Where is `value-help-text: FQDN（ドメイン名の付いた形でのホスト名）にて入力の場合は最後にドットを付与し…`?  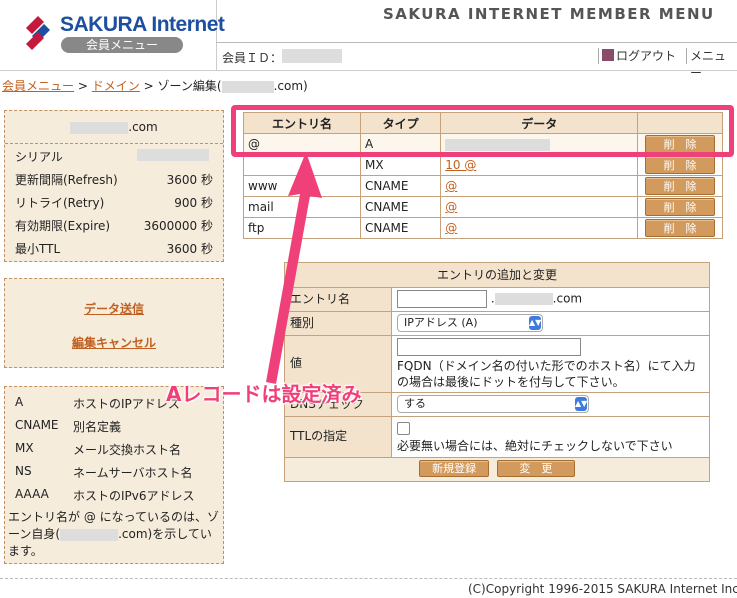
value-help-text: FQDN（ドメイン名の付いた形でのホスト名）にて入力の場合は最後にドットを付与し… is located at coordinates (546, 374).